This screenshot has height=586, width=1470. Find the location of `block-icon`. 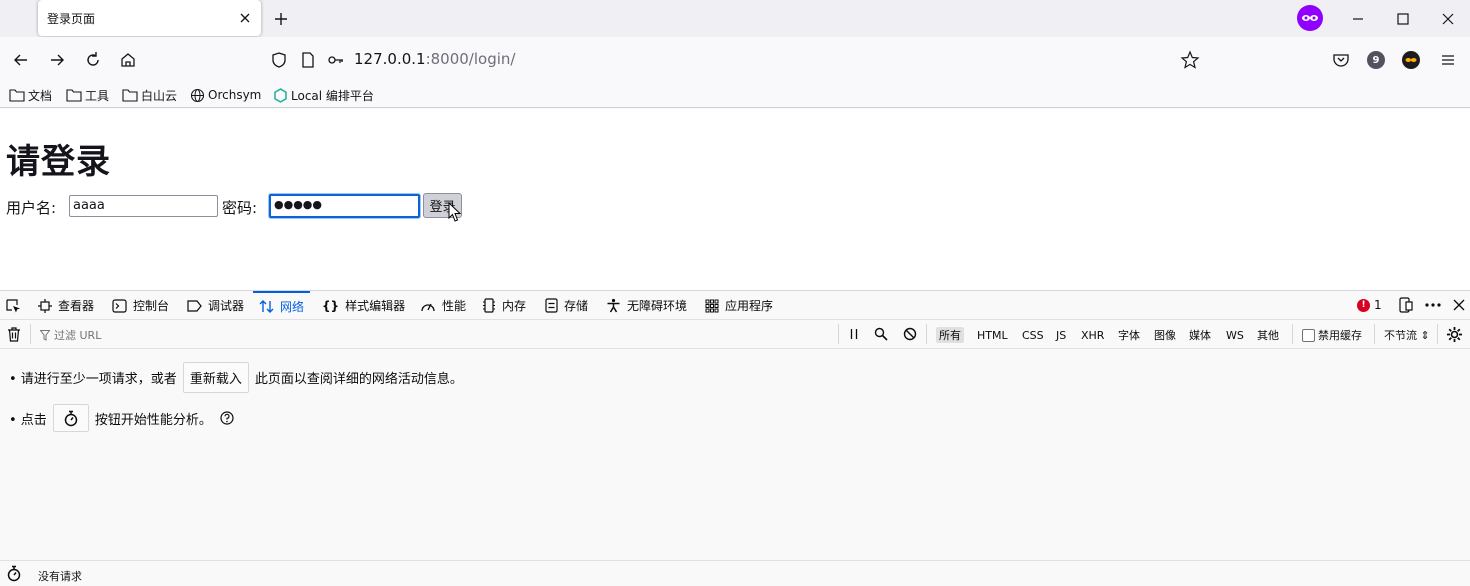

block-icon is located at coordinates (910, 334).